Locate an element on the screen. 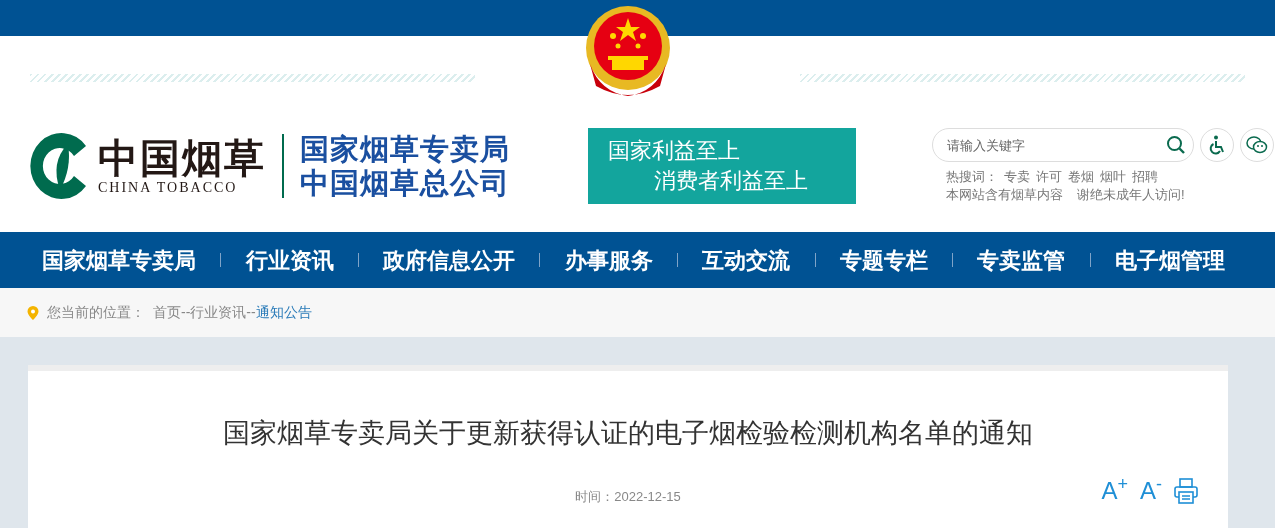 The height and width of the screenshot is (528, 1275). nav-link: 电子烟管理 is located at coordinates (1169, 260).